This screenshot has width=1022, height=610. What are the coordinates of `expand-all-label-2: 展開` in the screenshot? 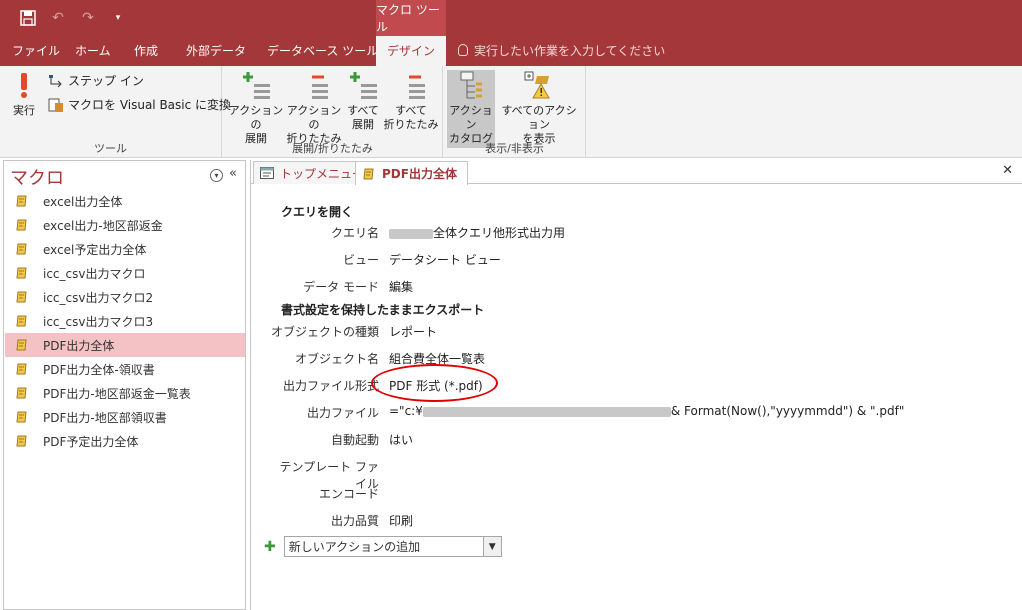 It's located at (363, 124).